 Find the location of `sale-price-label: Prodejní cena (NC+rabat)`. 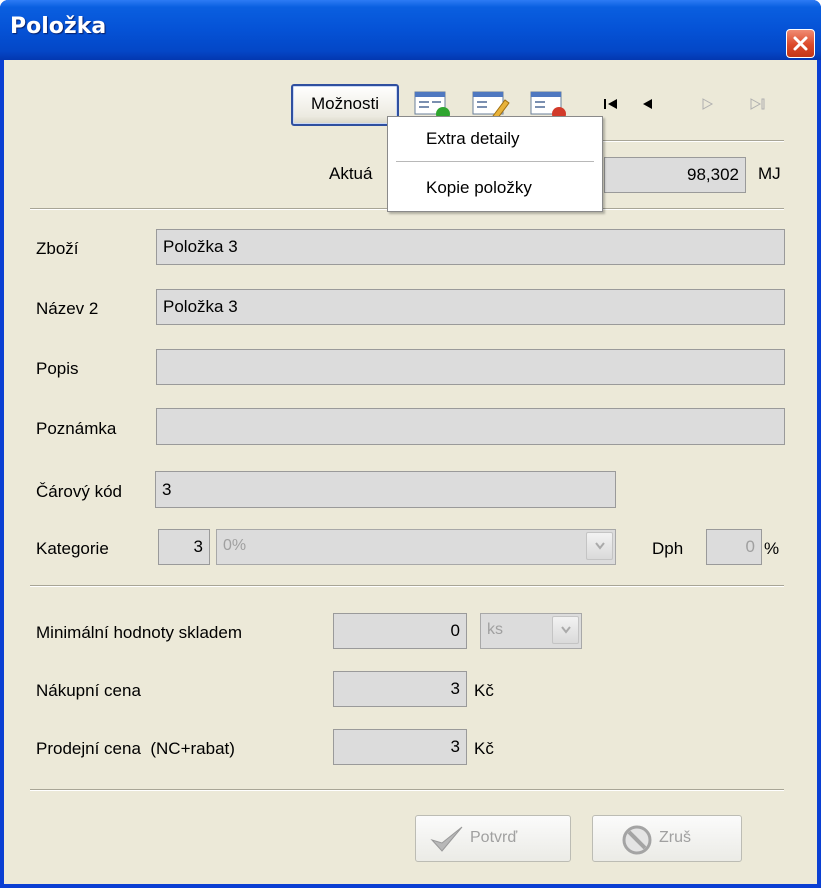

sale-price-label: Prodejní cena (NC+rabat) is located at coordinates (135, 748).